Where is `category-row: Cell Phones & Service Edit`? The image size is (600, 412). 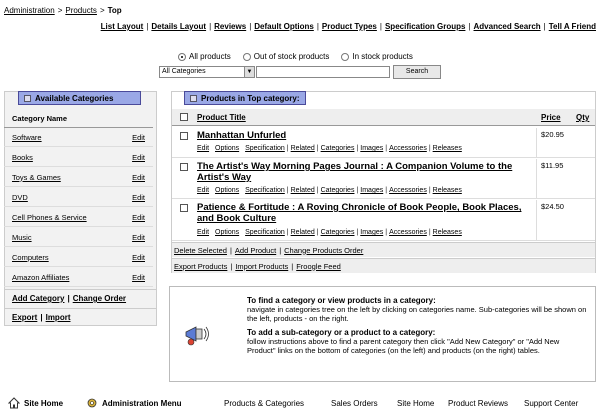
category-row: Cell Phones & Service Edit is located at coordinates (78, 217).